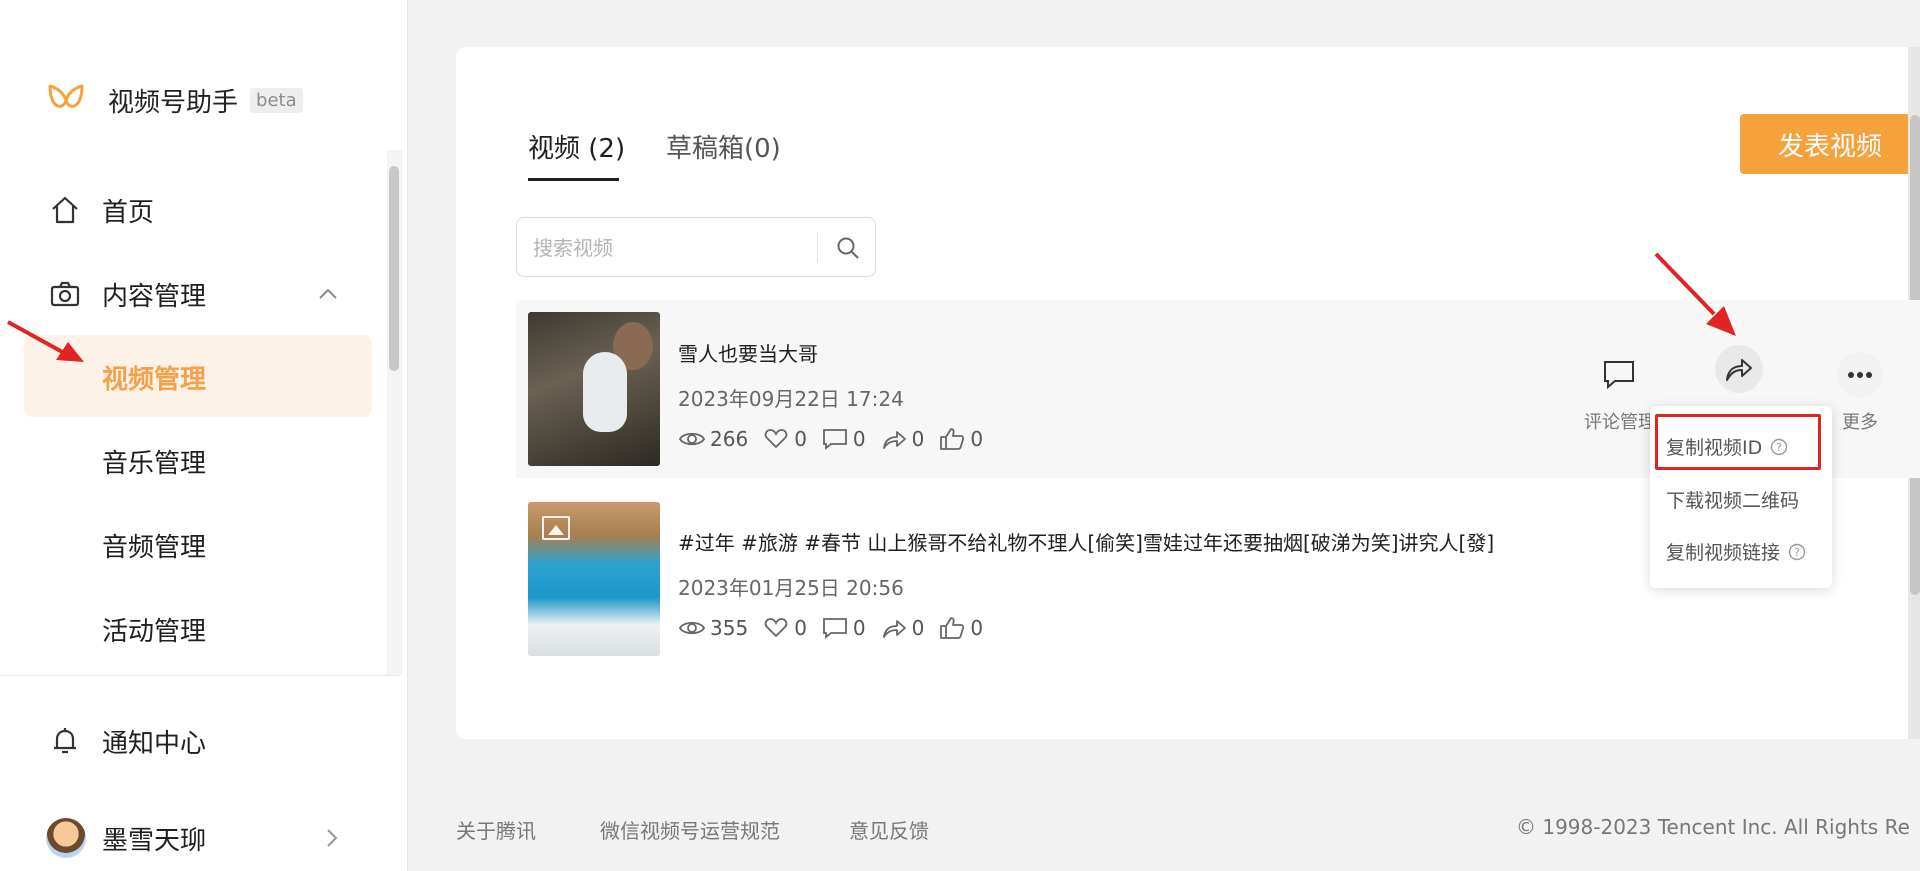  I want to click on video-date: 2023年01月25日 20:56, so click(791, 588).